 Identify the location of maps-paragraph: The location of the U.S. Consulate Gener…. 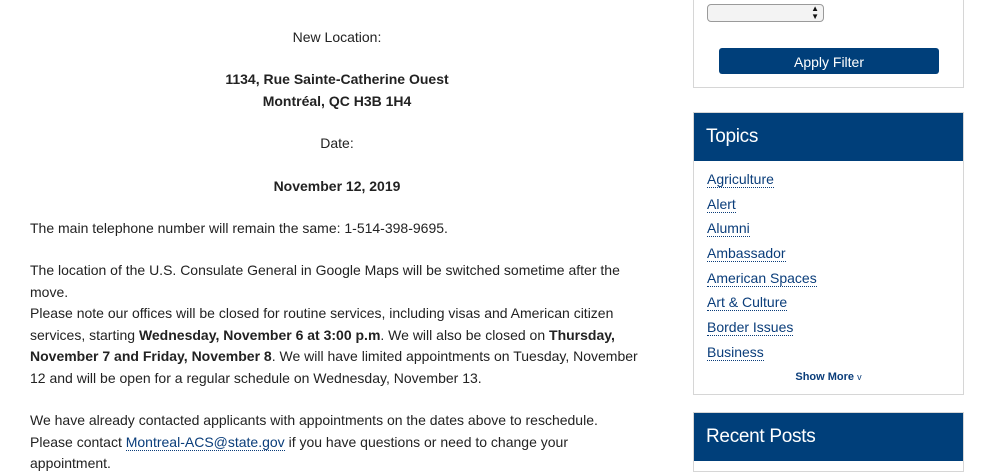
(325, 281).